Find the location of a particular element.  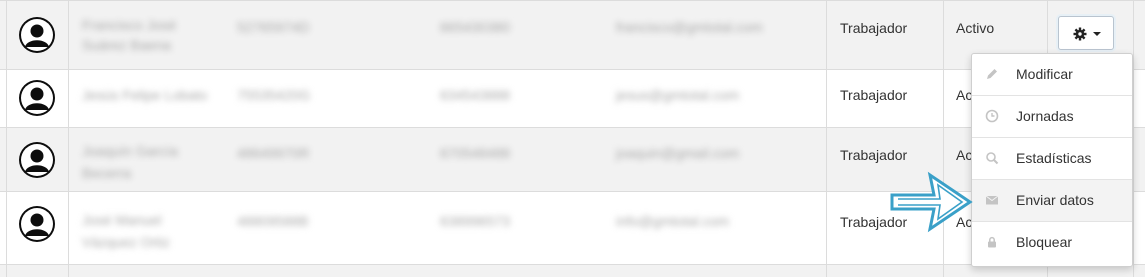

menu-item-jornadas: Jornadas is located at coordinates (1052, 117).